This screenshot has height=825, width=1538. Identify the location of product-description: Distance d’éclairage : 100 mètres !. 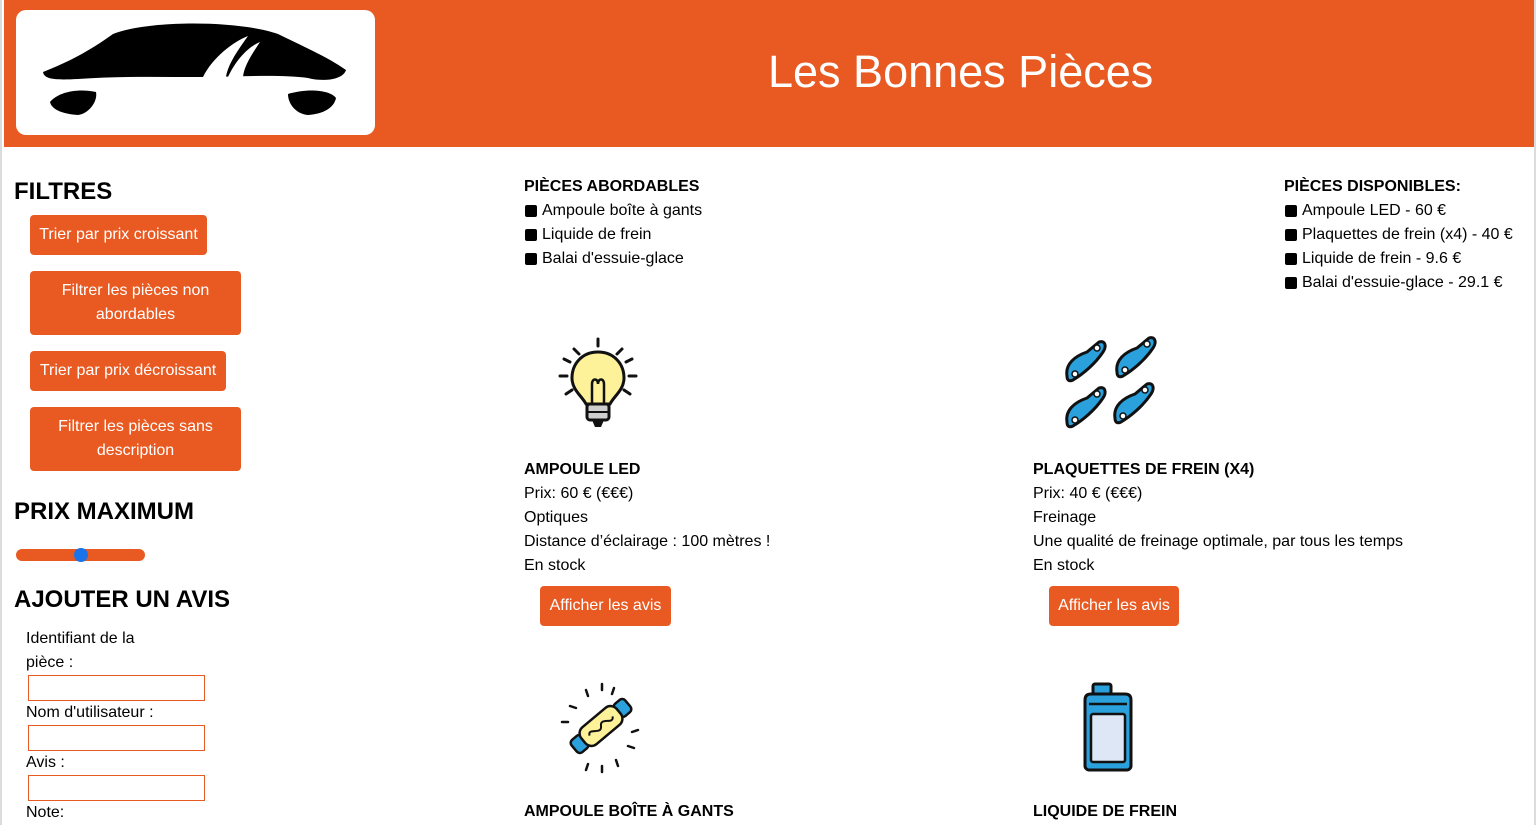
(647, 541).